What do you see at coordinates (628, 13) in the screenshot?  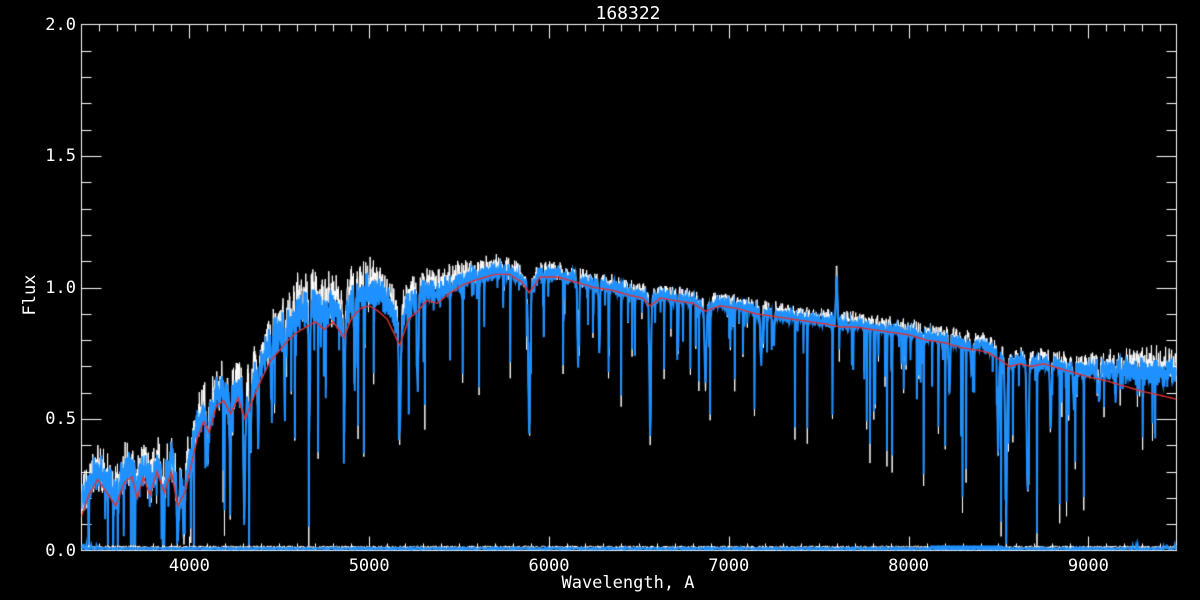 I see `plot-title: 168322` at bounding box center [628, 13].